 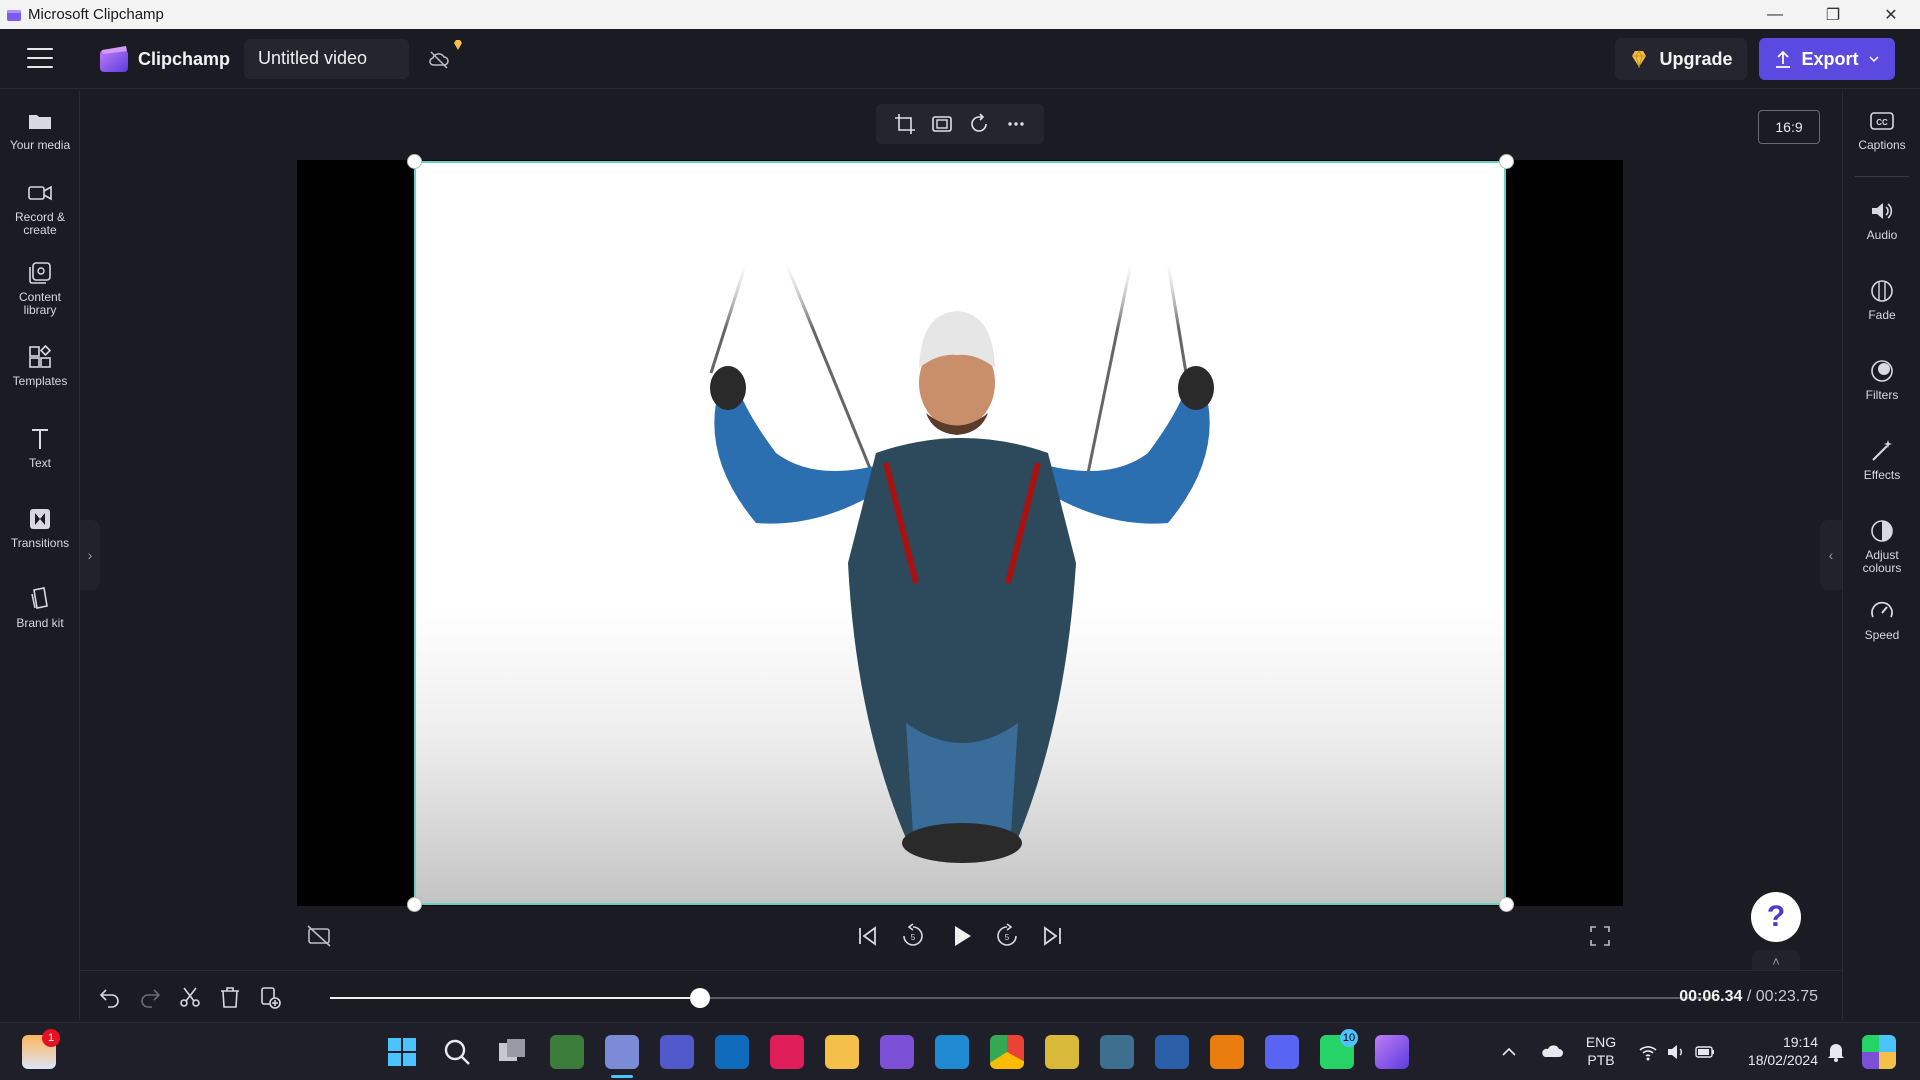 I want to click on resize-handle-bottom-left, so click(x=414, y=904).